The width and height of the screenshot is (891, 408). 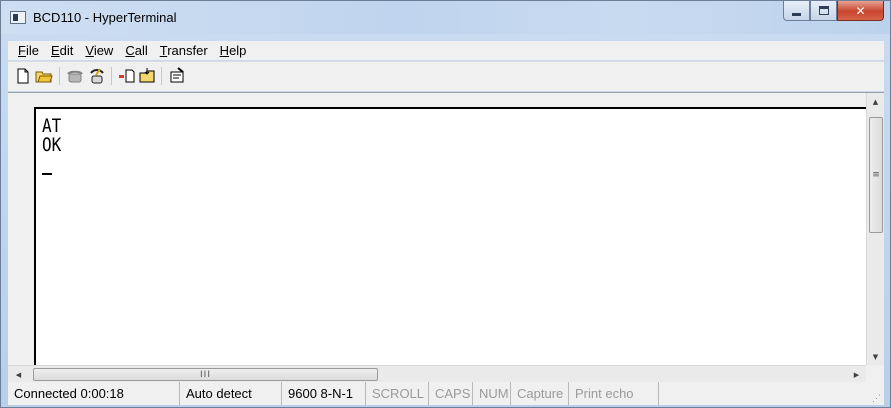 I want to click on new-connection-icon, so click(x=23, y=76).